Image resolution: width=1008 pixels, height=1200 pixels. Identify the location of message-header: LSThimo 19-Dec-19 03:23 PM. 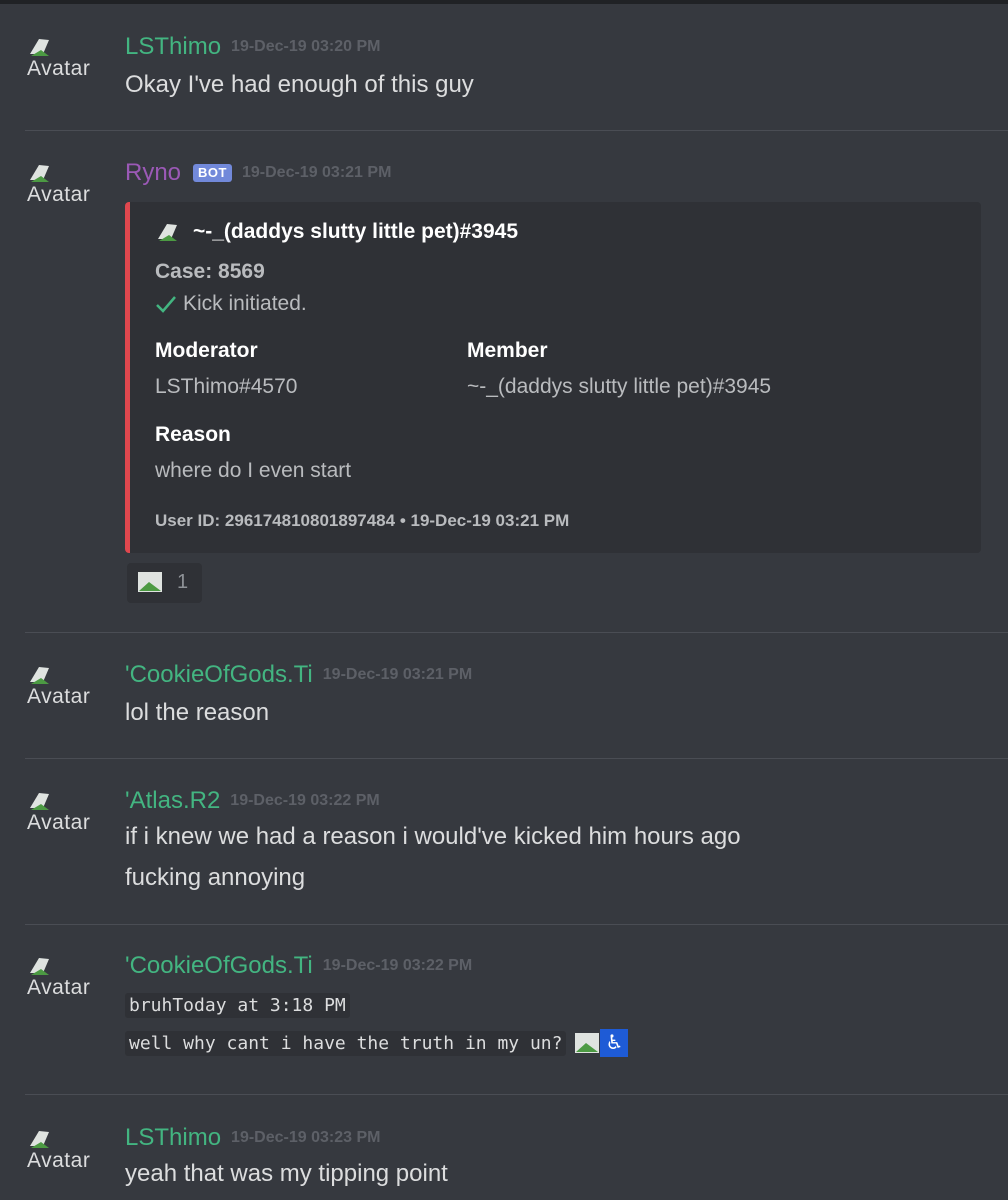
(252, 1139).